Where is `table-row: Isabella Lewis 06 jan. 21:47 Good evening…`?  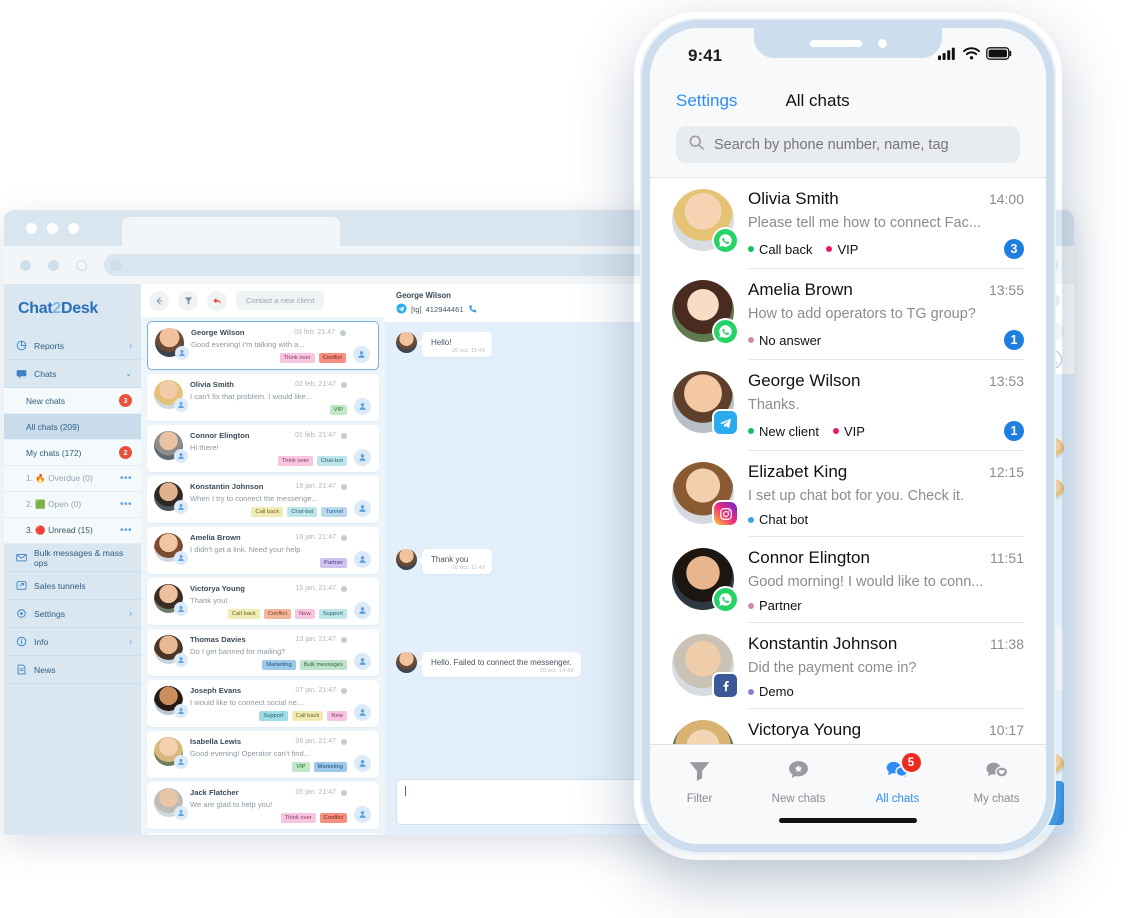 table-row: Isabella Lewis 06 jan. 21:47 Good evening… is located at coordinates (263, 754).